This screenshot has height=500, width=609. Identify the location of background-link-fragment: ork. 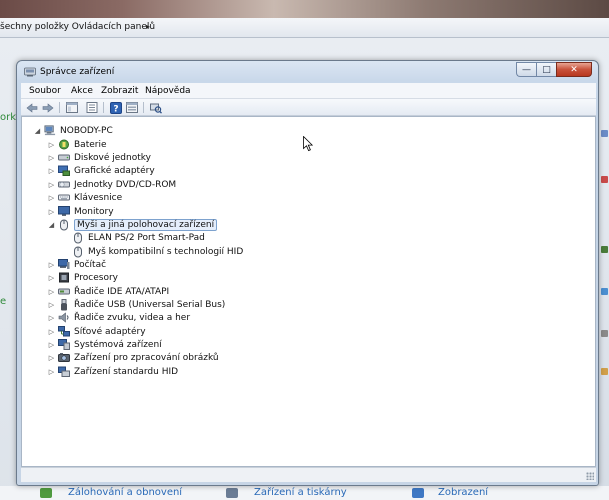
(8, 117).